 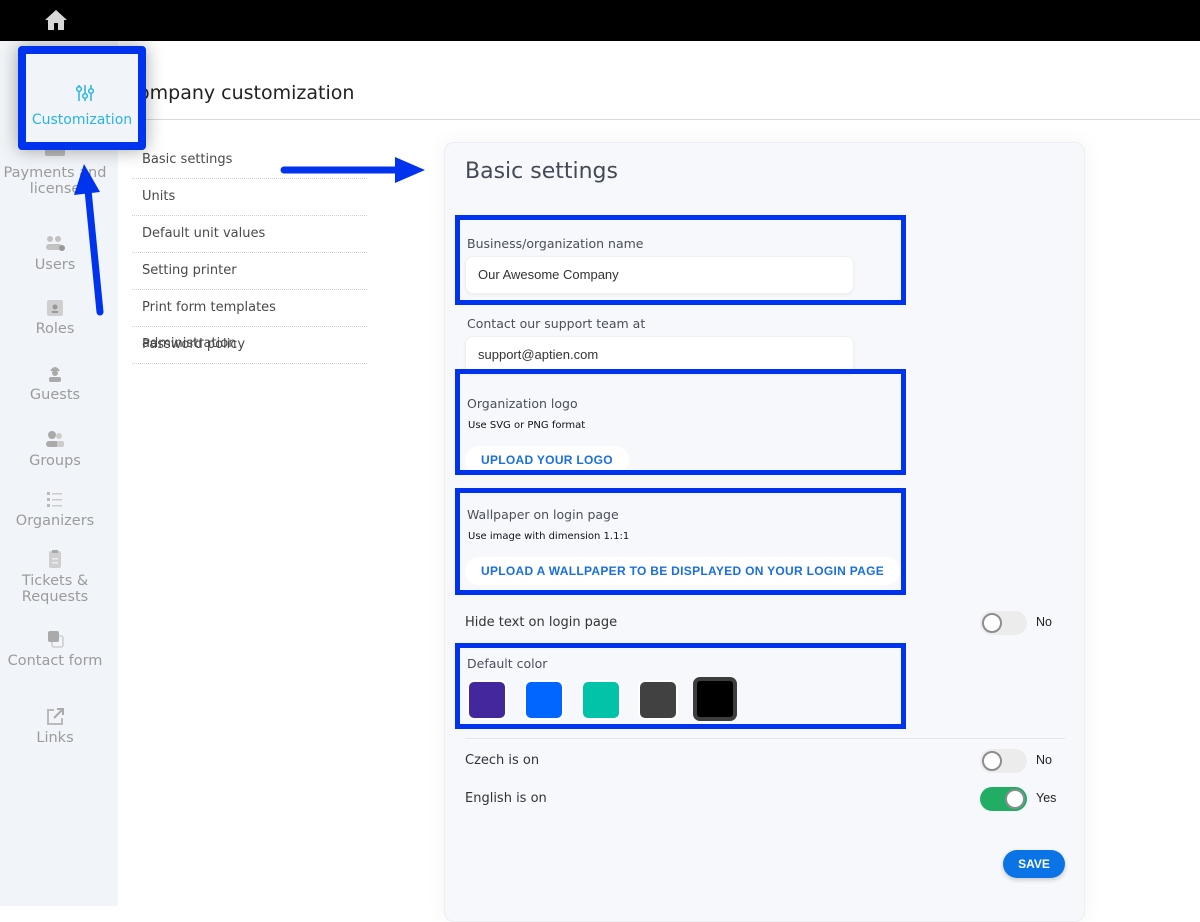 What do you see at coordinates (246, 93) in the screenshot?
I see `page-title: ompany customization` at bounding box center [246, 93].